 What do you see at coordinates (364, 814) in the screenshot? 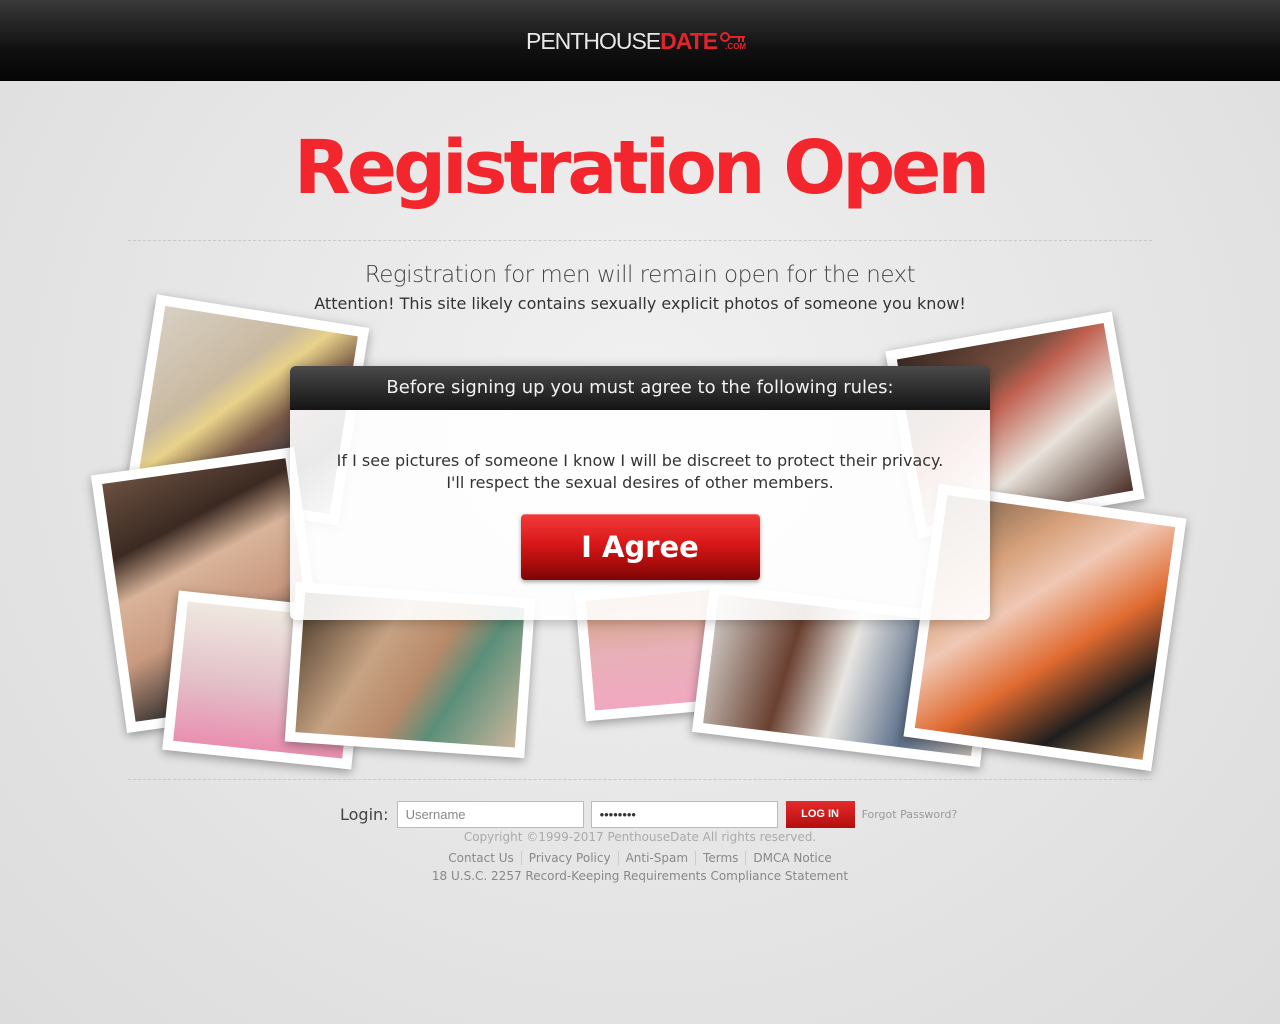
I see `login-label: Login:` at bounding box center [364, 814].